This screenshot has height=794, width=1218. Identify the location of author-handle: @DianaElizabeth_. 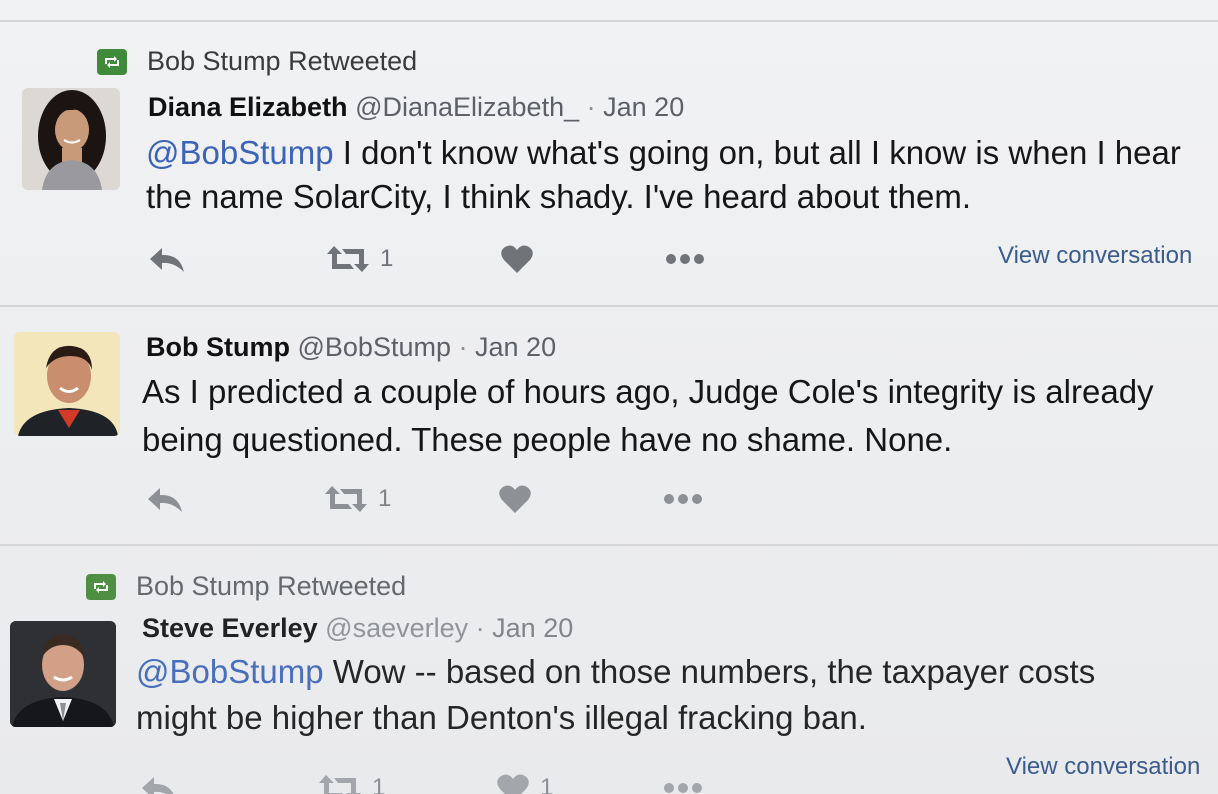
(467, 107).